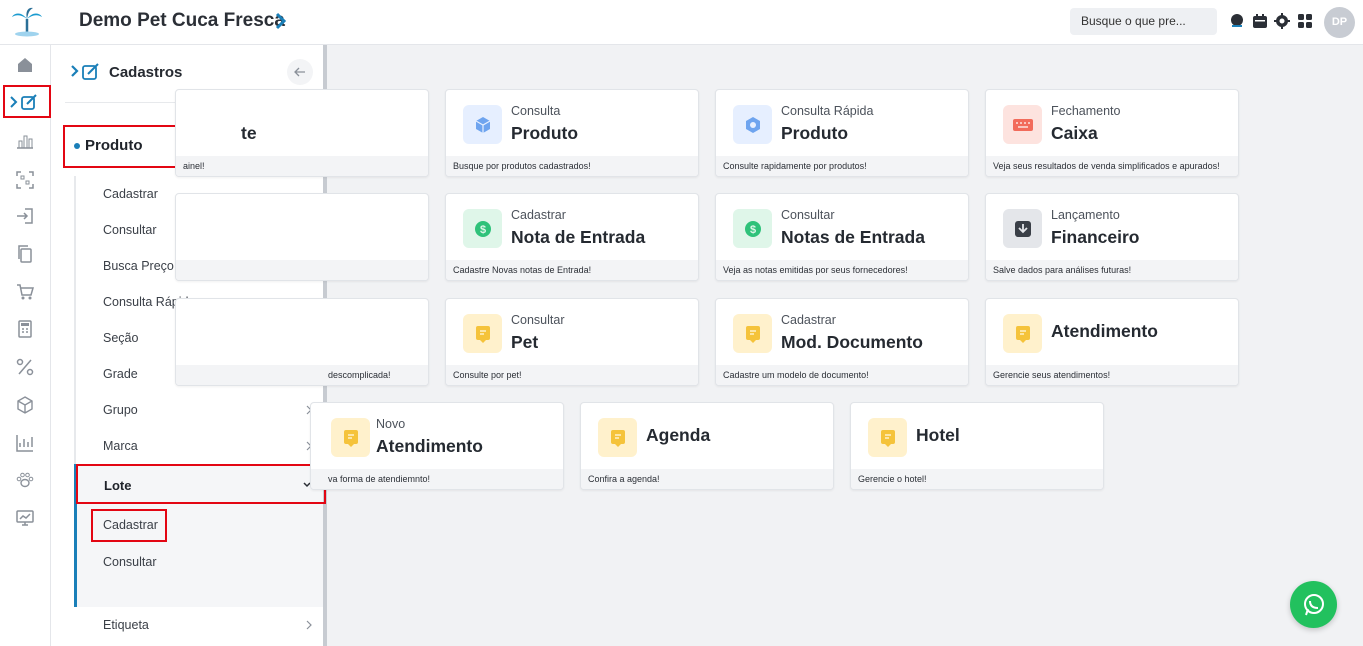 This screenshot has width=1363, height=646. I want to click on card-consultar-pet: Consultar Pet Consulte por pet!, so click(572, 342).